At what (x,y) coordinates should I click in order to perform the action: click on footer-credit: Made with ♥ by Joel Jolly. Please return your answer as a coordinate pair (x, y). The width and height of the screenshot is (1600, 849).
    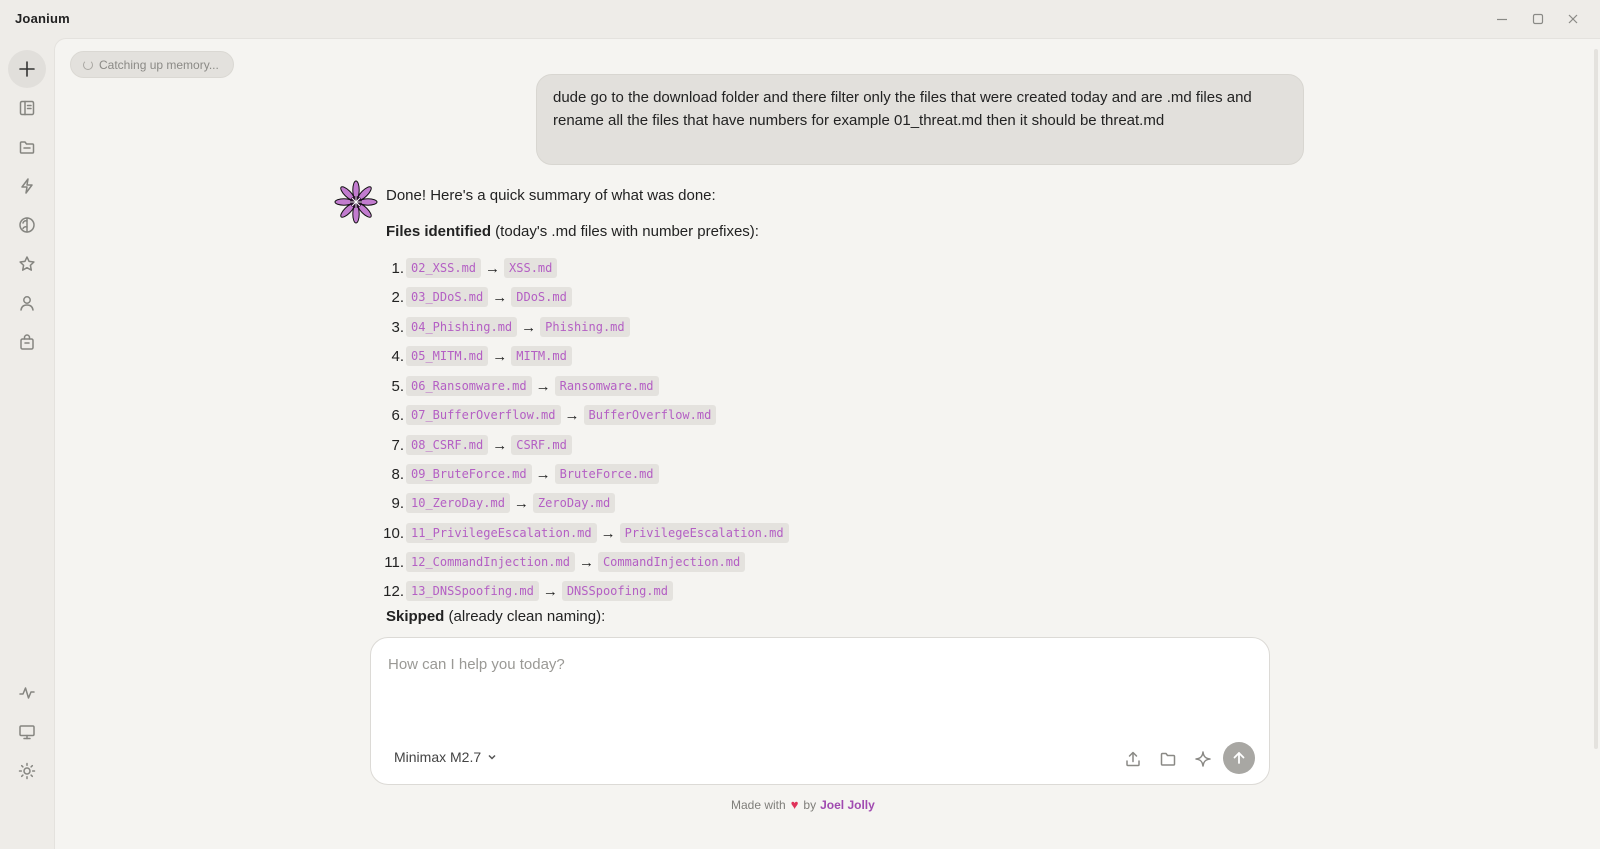
    Looking at the image, I should click on (803, 804).